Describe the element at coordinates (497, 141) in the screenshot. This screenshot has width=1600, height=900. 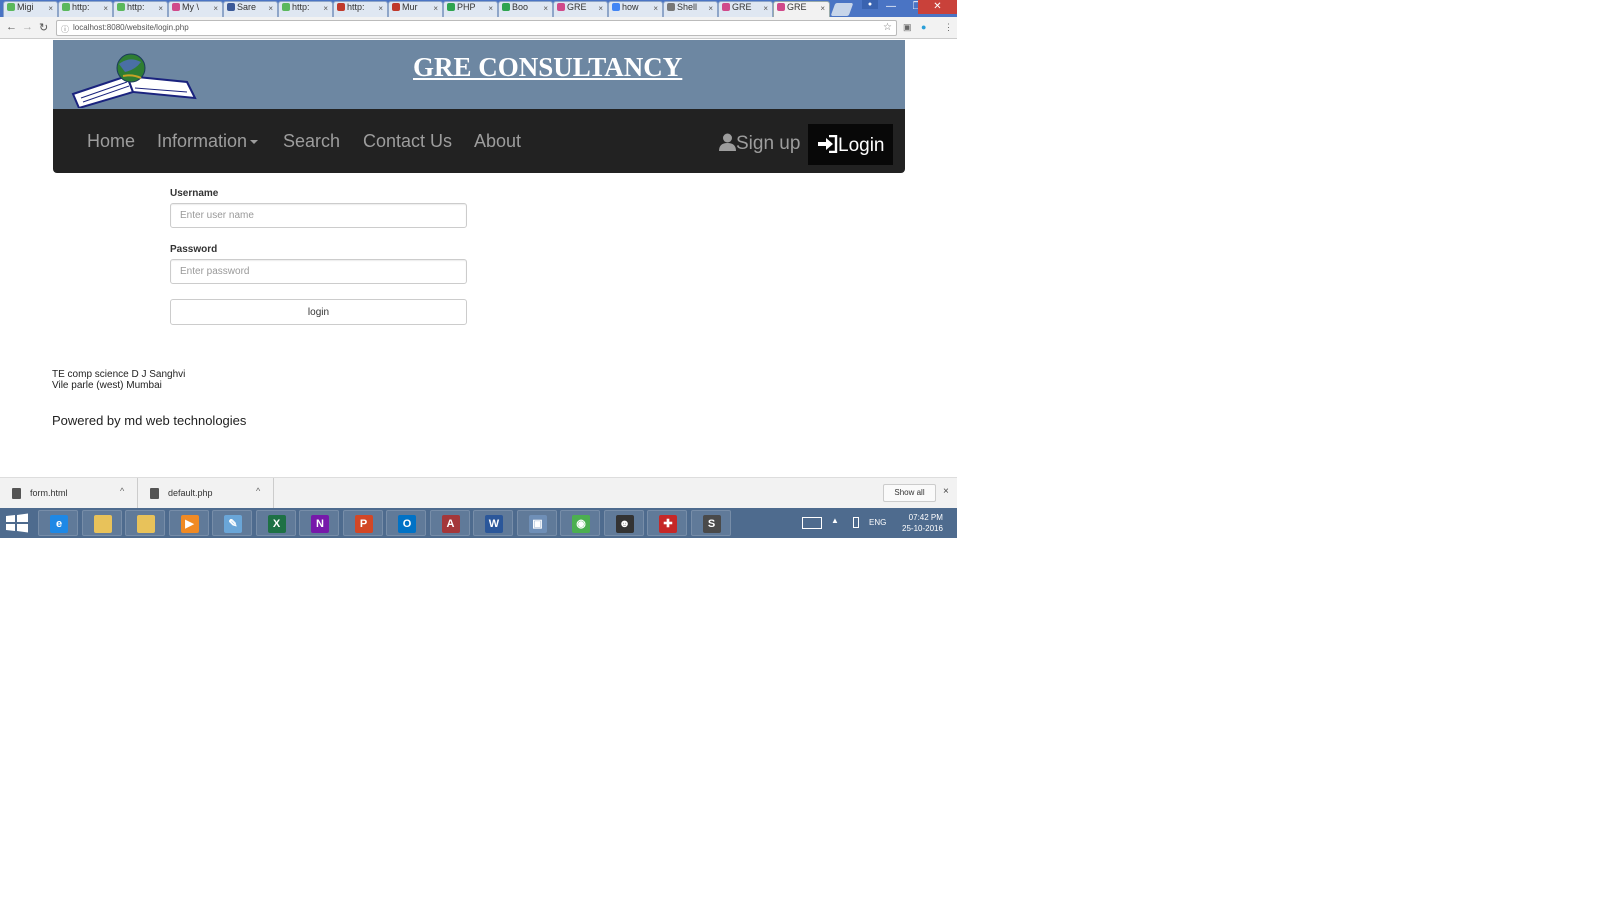
I see `nav-about-link: About` at that location.